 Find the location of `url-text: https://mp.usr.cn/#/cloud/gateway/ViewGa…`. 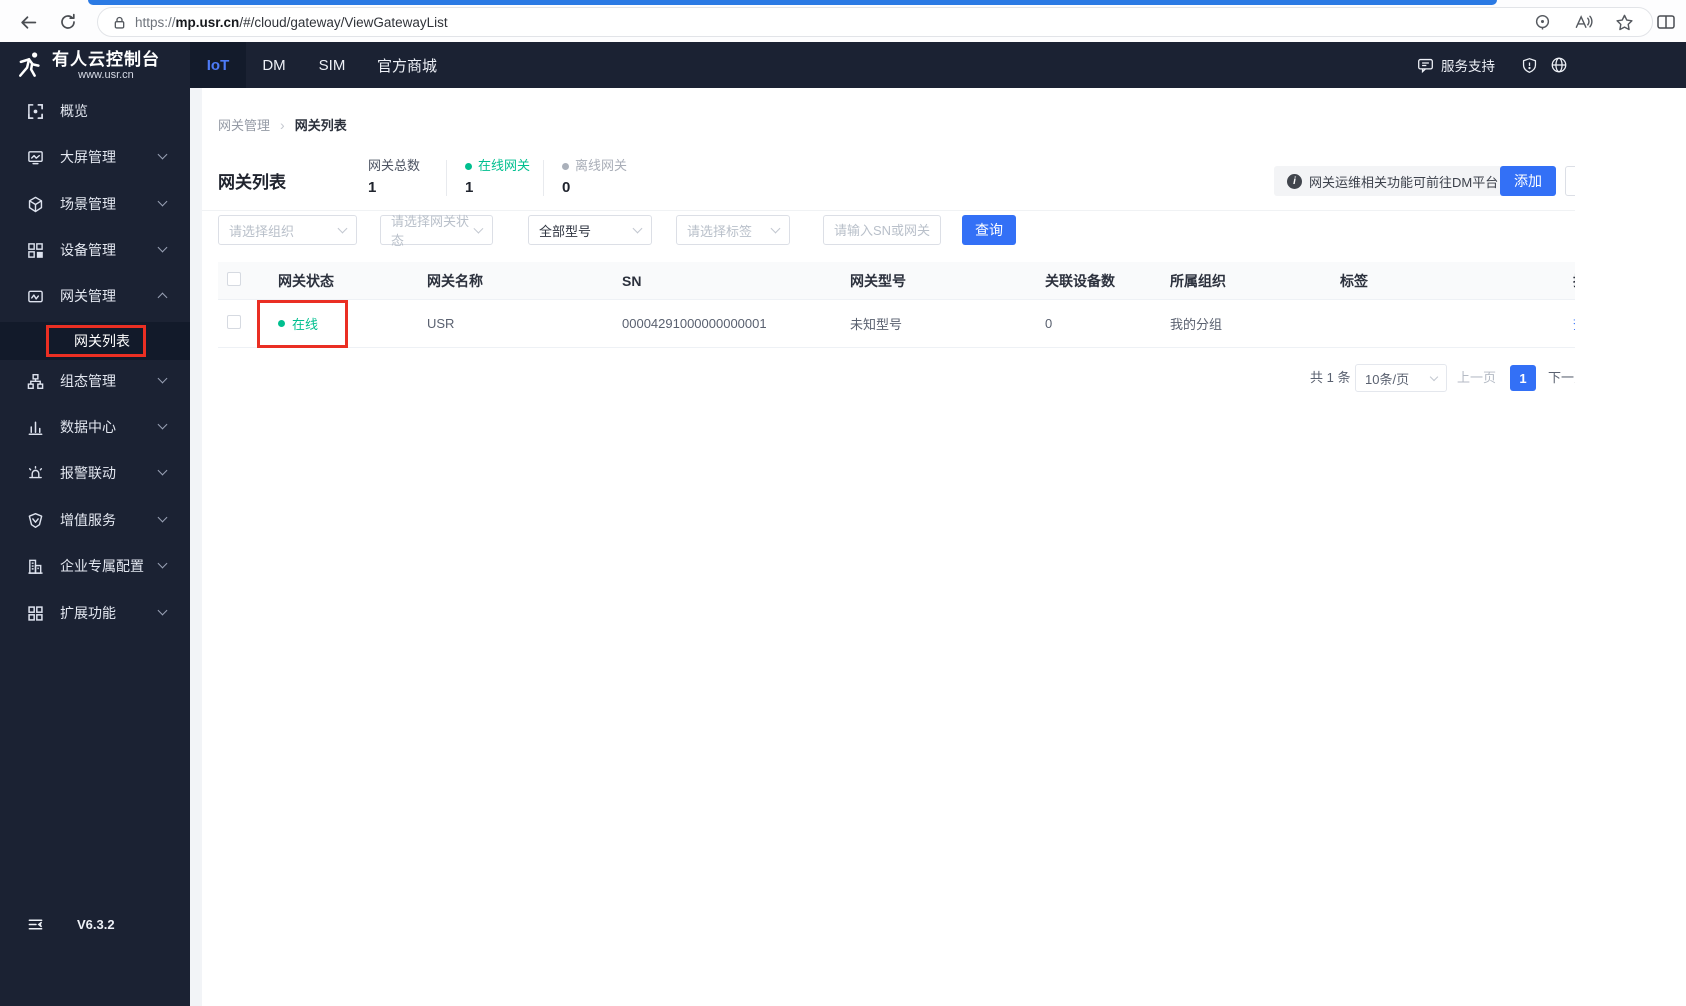

url-text: https://mp.usr.cn/#/cloud/gateway/ViewGa… is located at coordinates (834, 22).